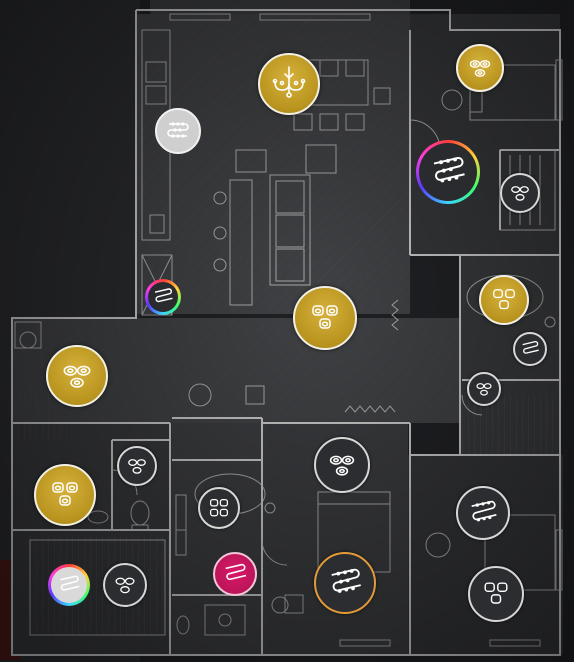 This screenshot has width=574, height=662. I want to click on strip-button-bedroom-se, so click(483, 513).